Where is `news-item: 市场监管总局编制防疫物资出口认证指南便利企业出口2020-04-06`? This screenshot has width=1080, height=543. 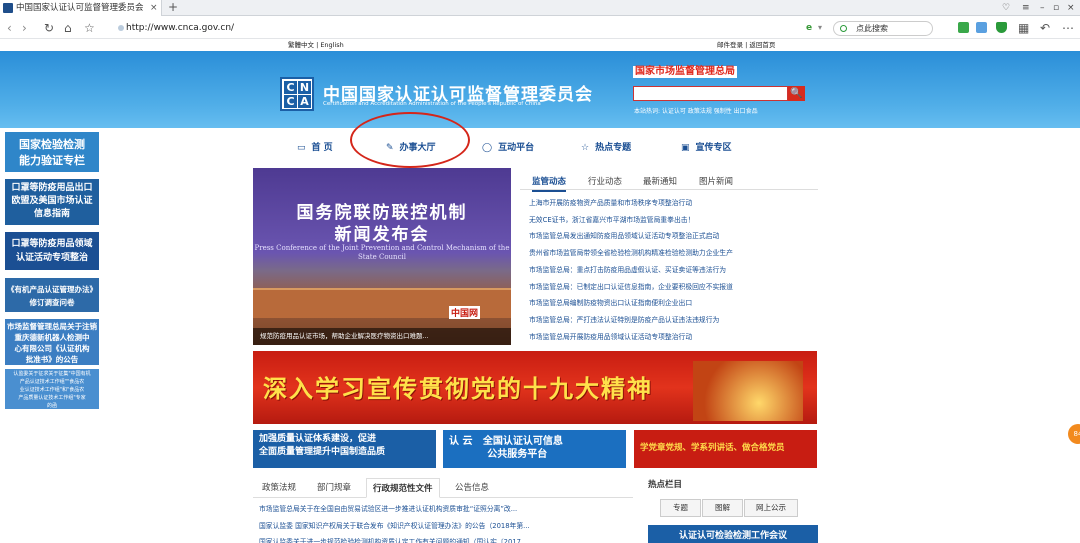
news-item: 市场监管总局编制防疫物资出口认证指南便利企业出口2020-04-06 is located at coordinates (673, 303).